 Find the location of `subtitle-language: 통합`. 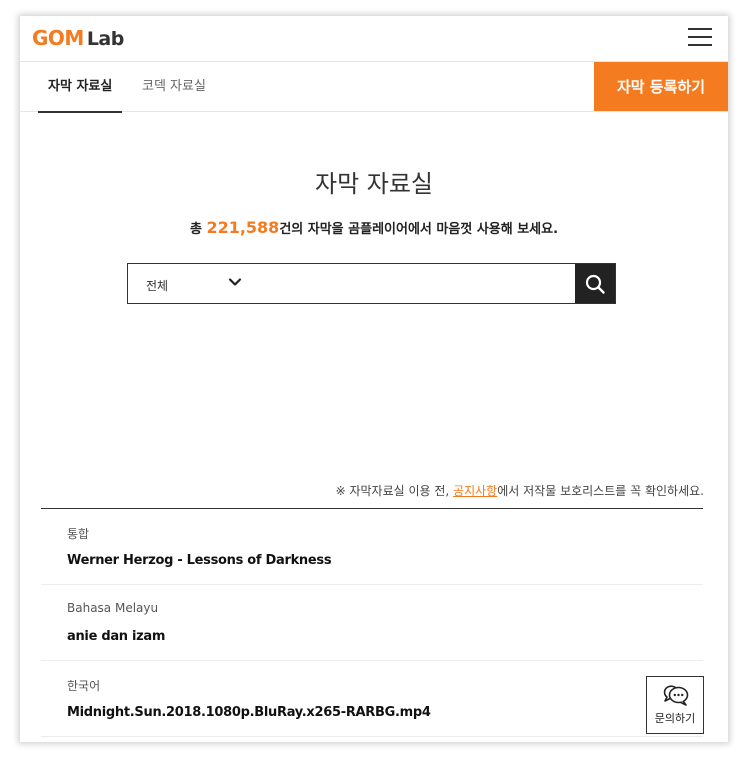

subtitle-language: 통합 is located at coordinates (78, 534).